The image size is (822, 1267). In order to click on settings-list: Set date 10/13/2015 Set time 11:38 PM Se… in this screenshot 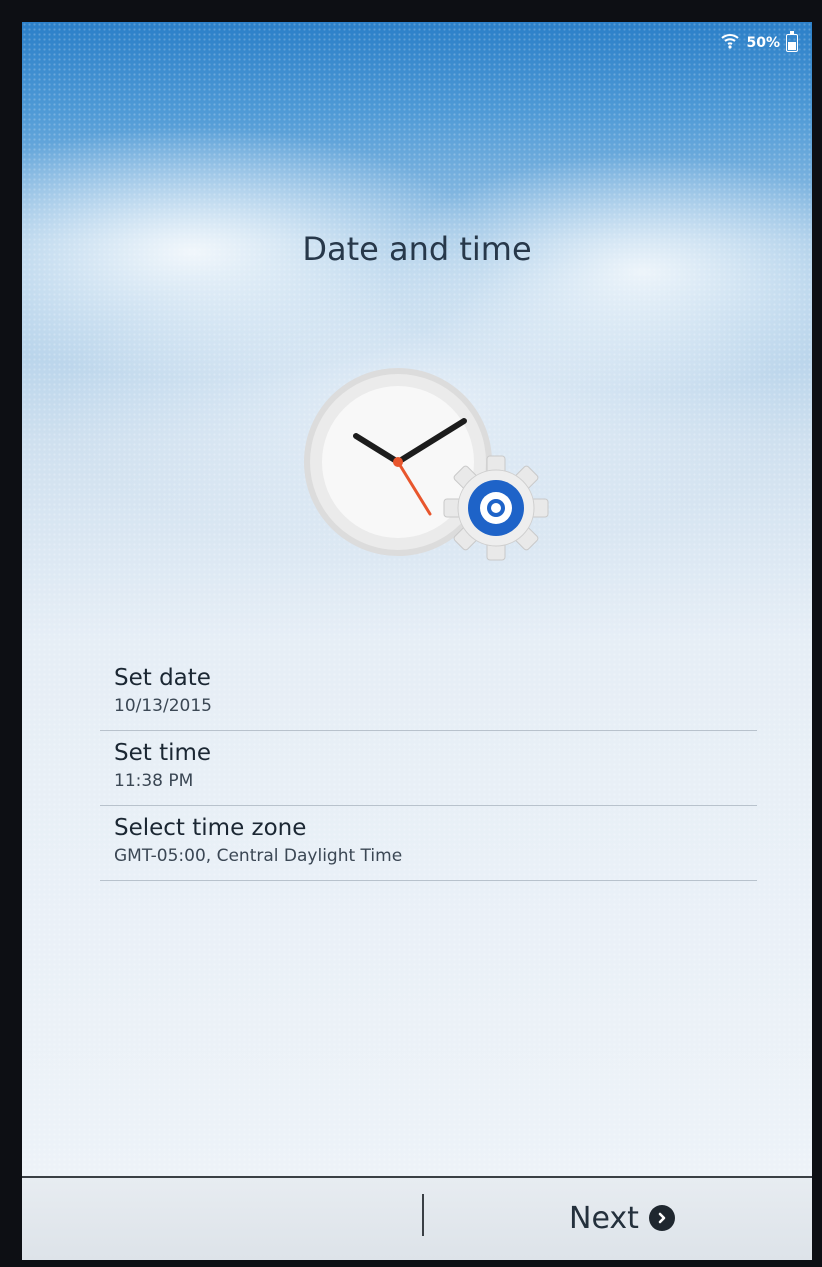, I will do `click(428, 771)`.